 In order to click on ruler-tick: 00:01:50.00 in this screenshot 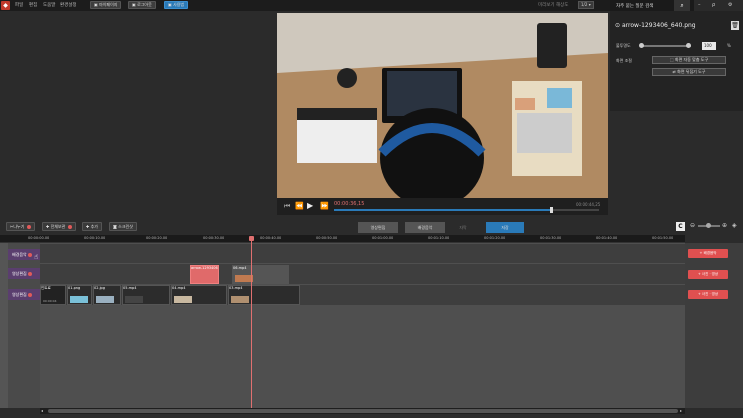, I will do `click(663, 238)`.